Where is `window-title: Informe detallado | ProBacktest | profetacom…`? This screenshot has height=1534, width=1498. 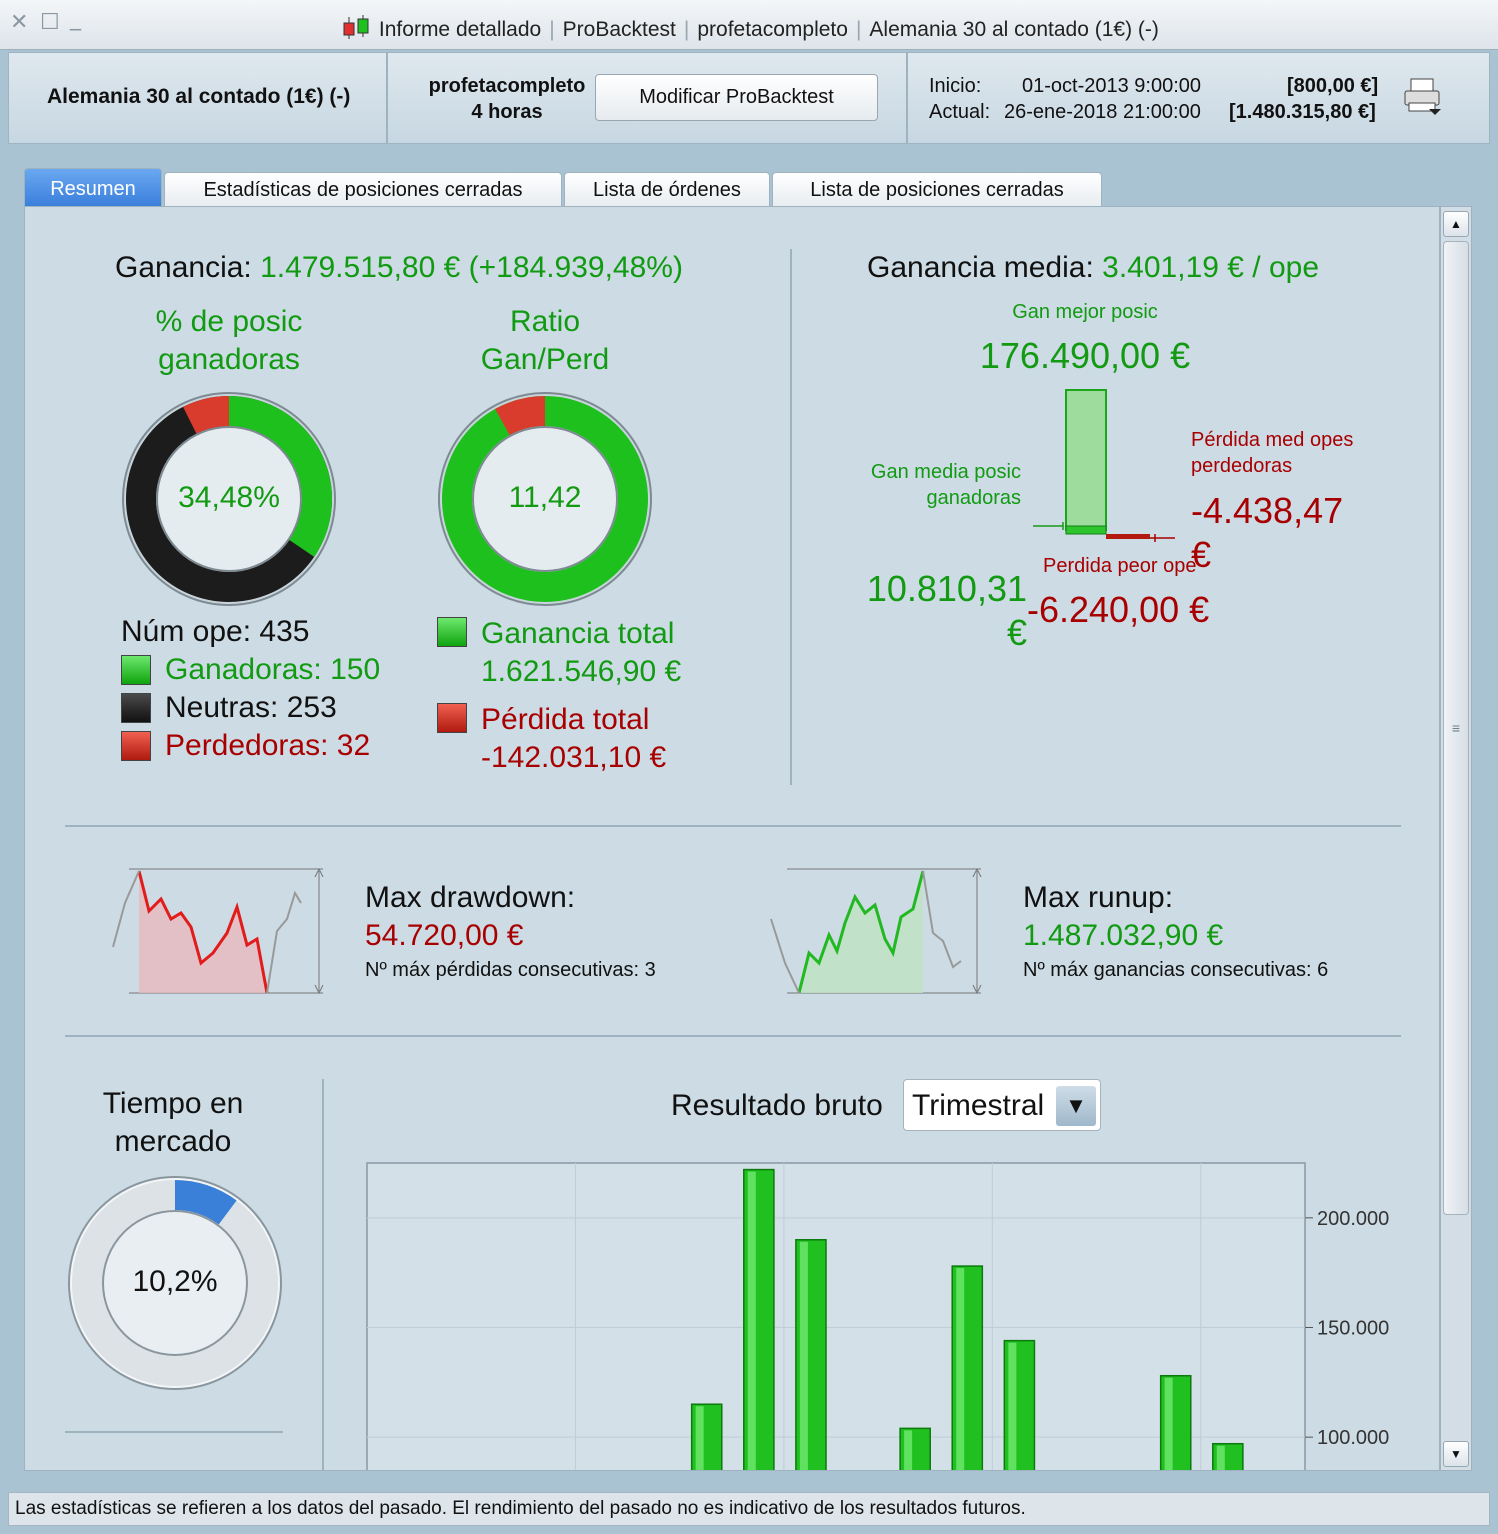
window-title: Informe detallado | ProBacktest | profetacom… is located at coordinates (749, 27).